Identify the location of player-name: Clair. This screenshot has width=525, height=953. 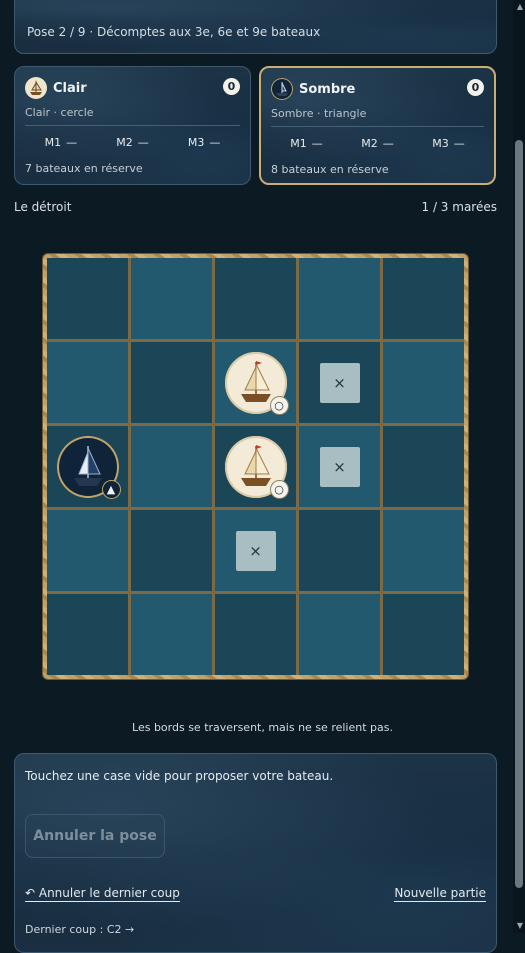
(70, 88).